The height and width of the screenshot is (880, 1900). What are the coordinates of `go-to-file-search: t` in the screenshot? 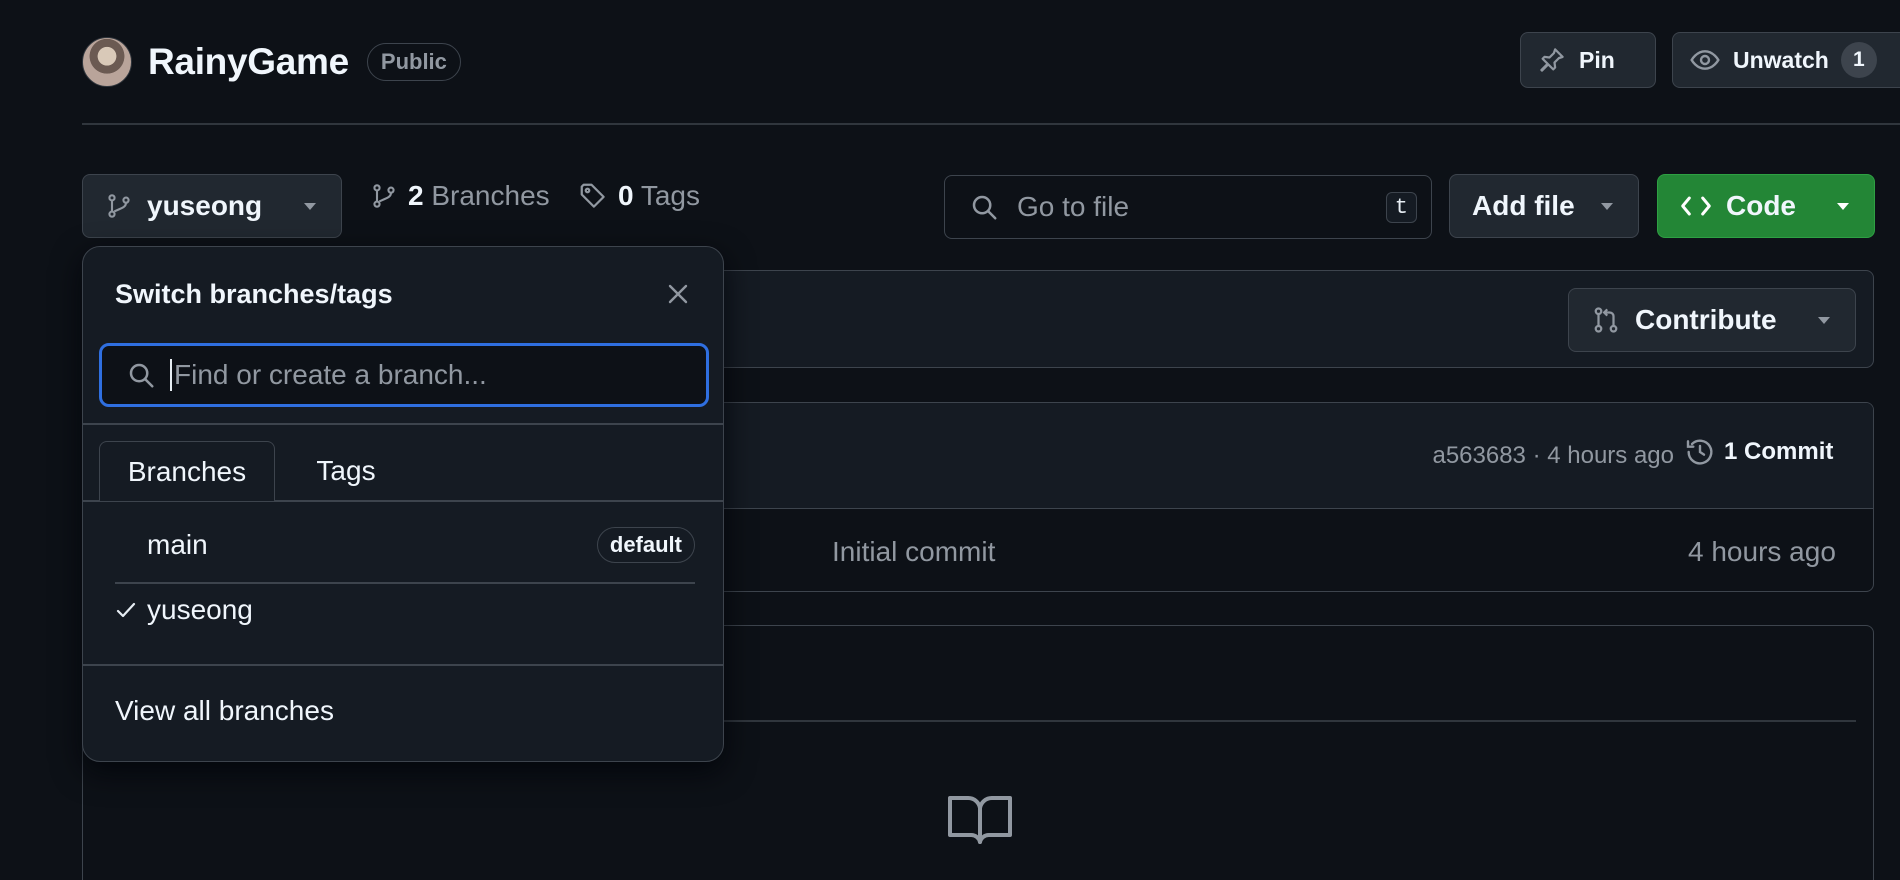 It's located at (1188, 207).